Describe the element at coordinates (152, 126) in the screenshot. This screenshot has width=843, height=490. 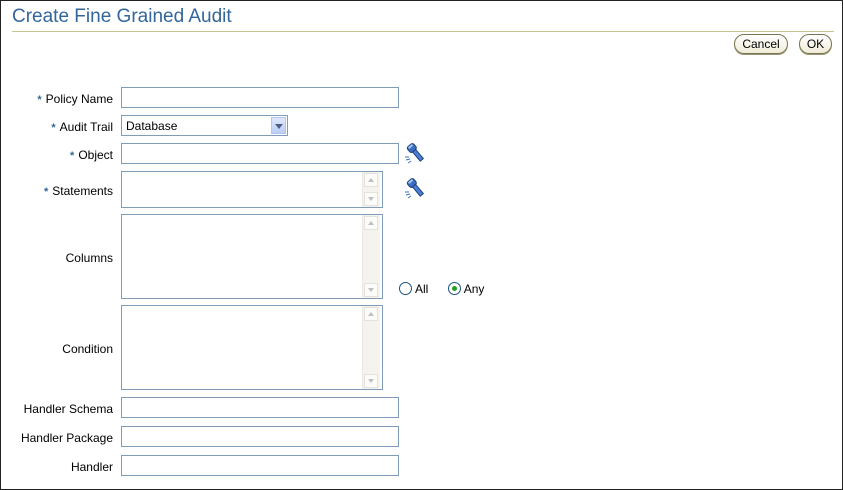
I see `audit-trail-value: Database` at that location.